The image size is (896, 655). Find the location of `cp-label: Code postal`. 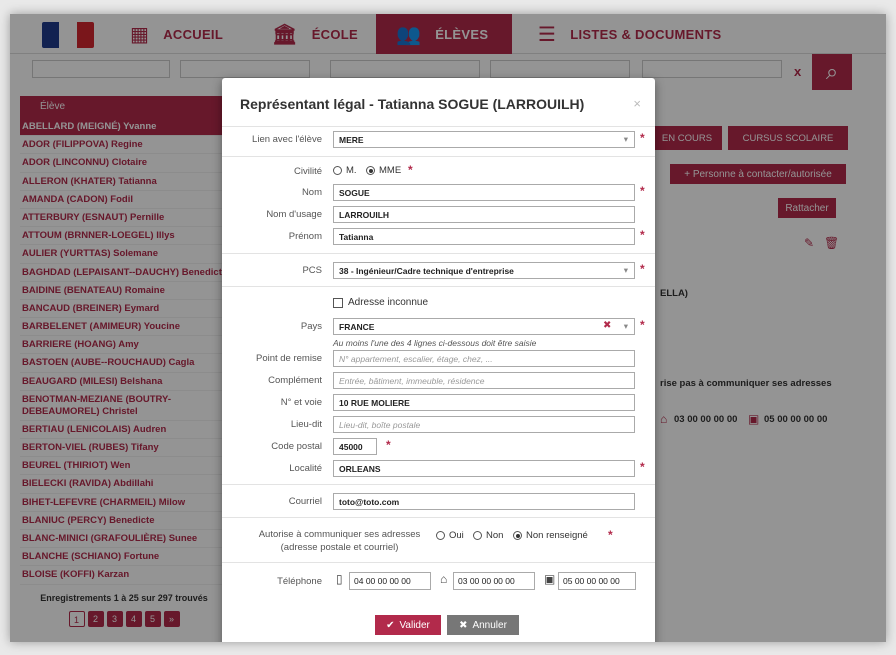

cp-label: Code postal is located at coordinates (296, 446).